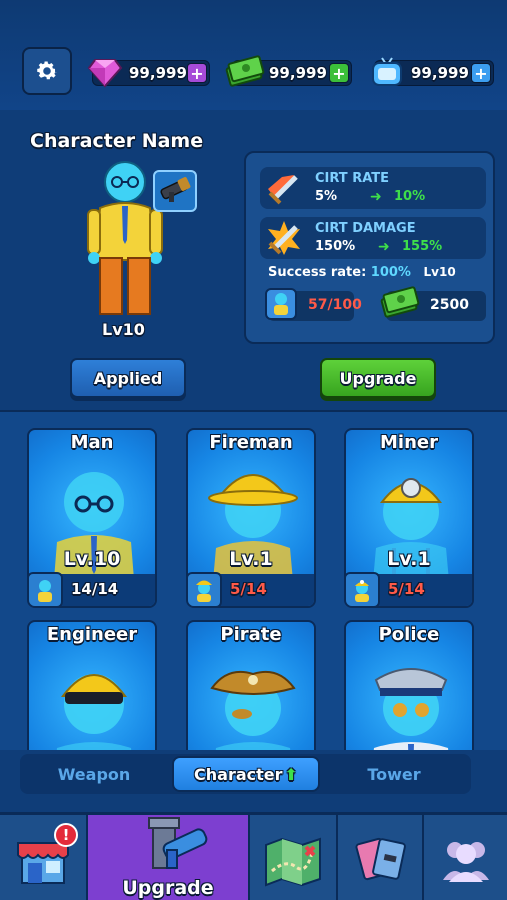 The height and width of the screenshot is (900, 507). Describe the element at coordinates (66, 835) in the screenshot. I see `shop-alert-badge: !` at that location.